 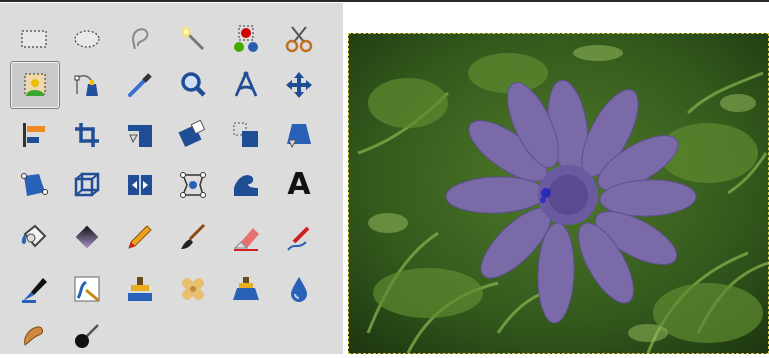 I want to click on free-select-icon, so click(x=140, y=39).